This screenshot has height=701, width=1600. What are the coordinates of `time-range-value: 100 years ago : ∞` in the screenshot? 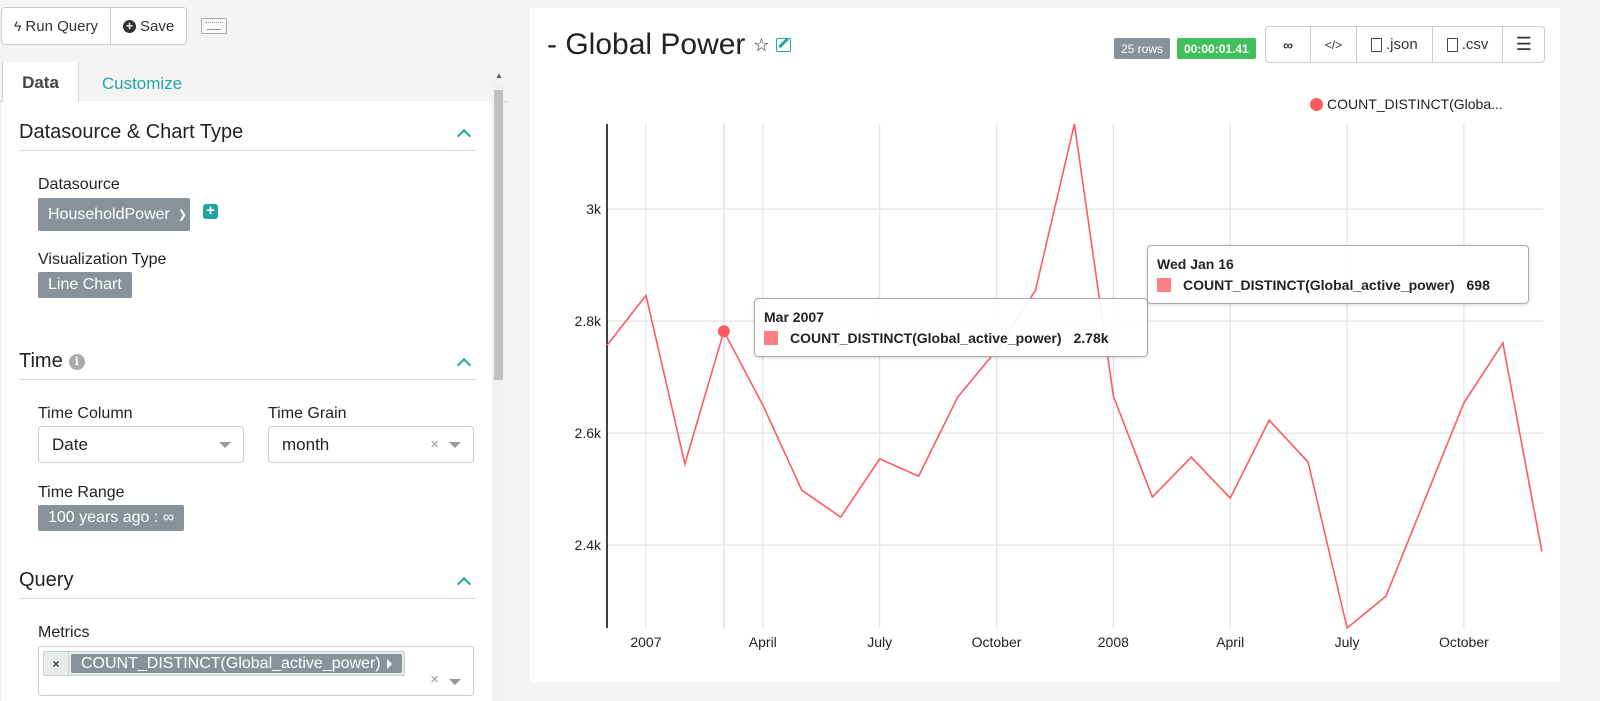 It's located at (111, 517).